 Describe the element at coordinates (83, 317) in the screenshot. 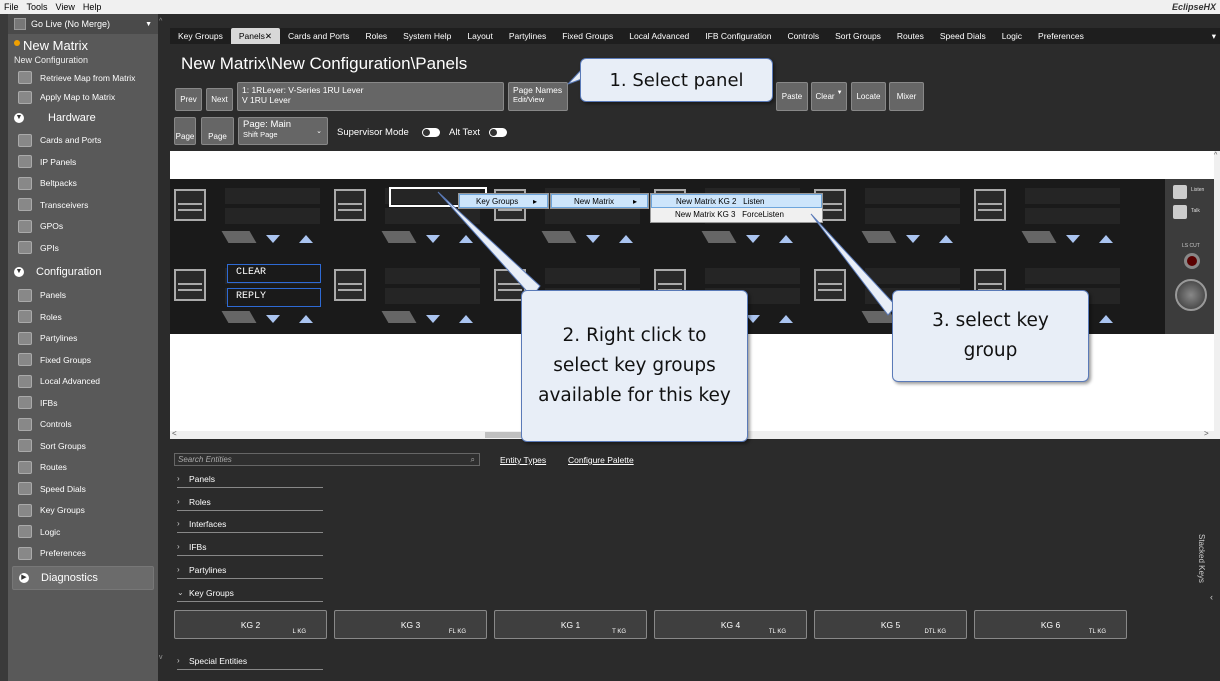

I see `sidebar-item-roles: Roles` at that location.